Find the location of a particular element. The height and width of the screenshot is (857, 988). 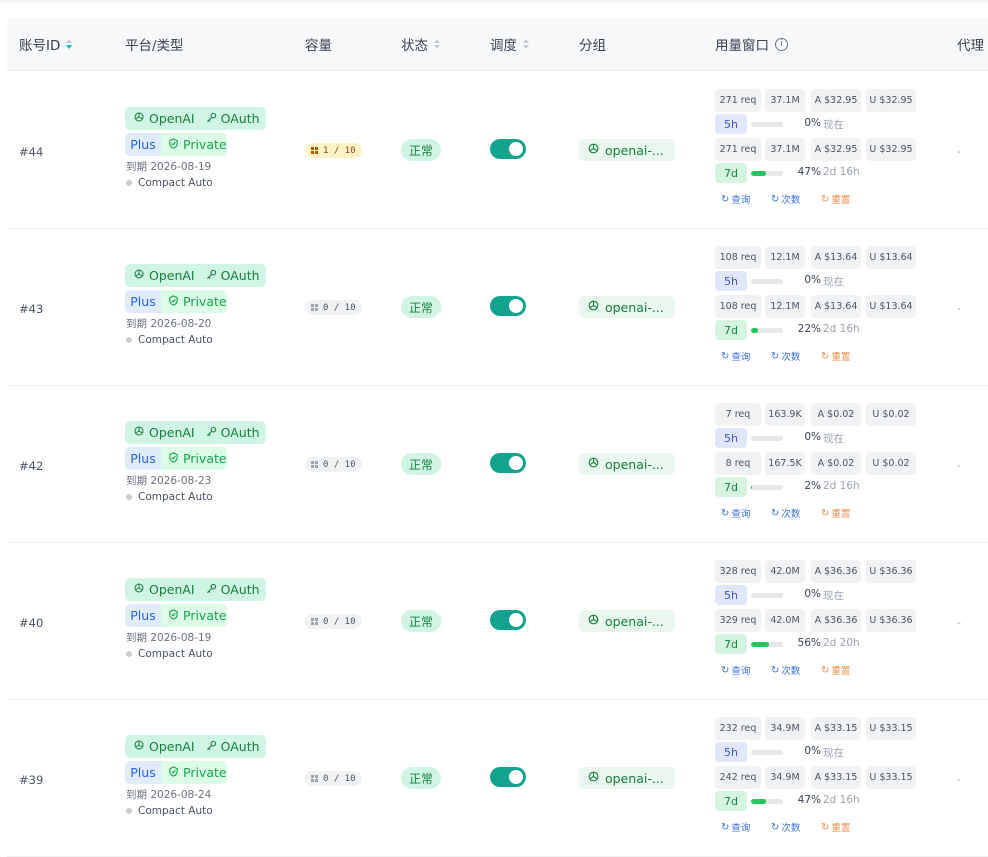

shield-icon is located at coordinates (173, 615).